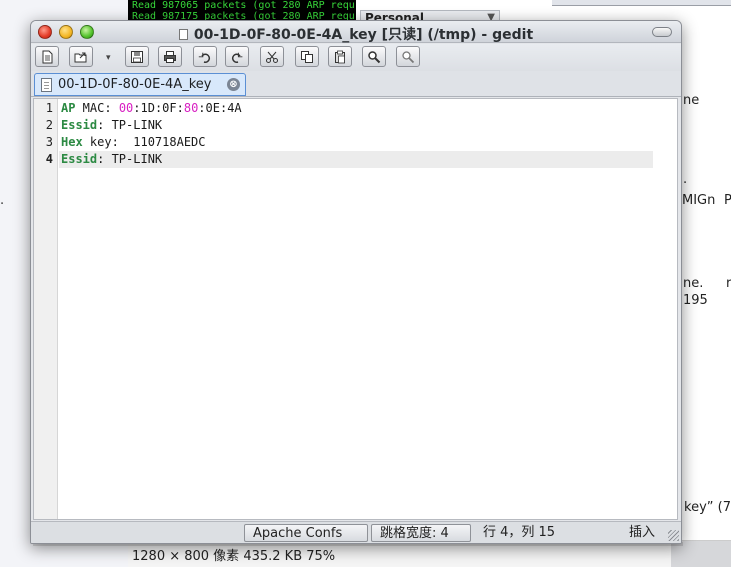  What do you see at coordinates (641, 3) in the screenshot?
I see `background-topbar` at bounding box center [641, 3].